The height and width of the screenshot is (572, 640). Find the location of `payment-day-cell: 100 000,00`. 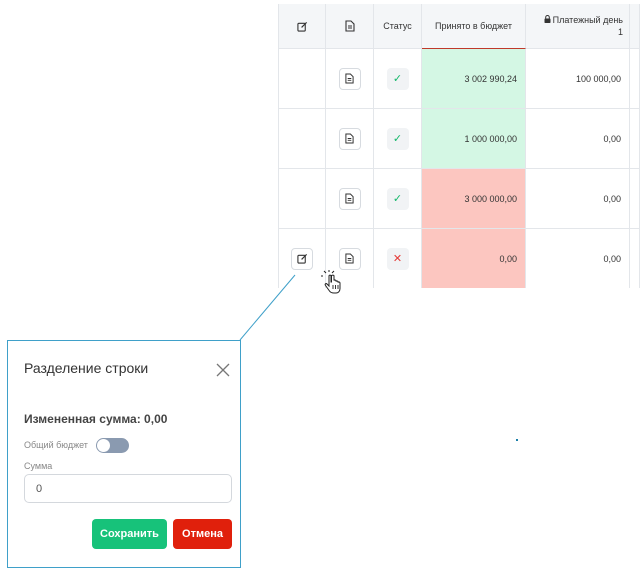

payment-day-cell: 100 000,00 is located at coordinates (578, 79).